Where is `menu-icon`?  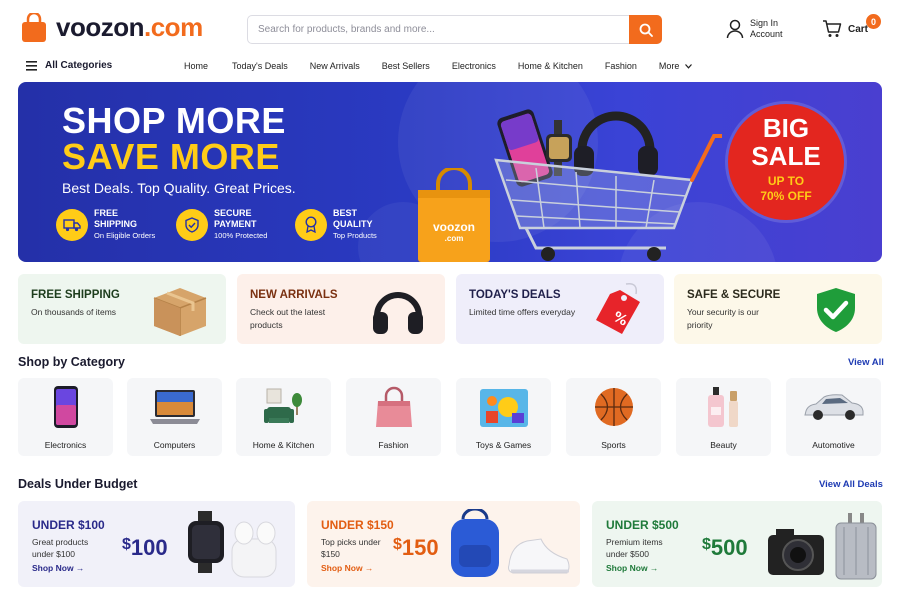
menu-icon is located at coordinates (31, 65).